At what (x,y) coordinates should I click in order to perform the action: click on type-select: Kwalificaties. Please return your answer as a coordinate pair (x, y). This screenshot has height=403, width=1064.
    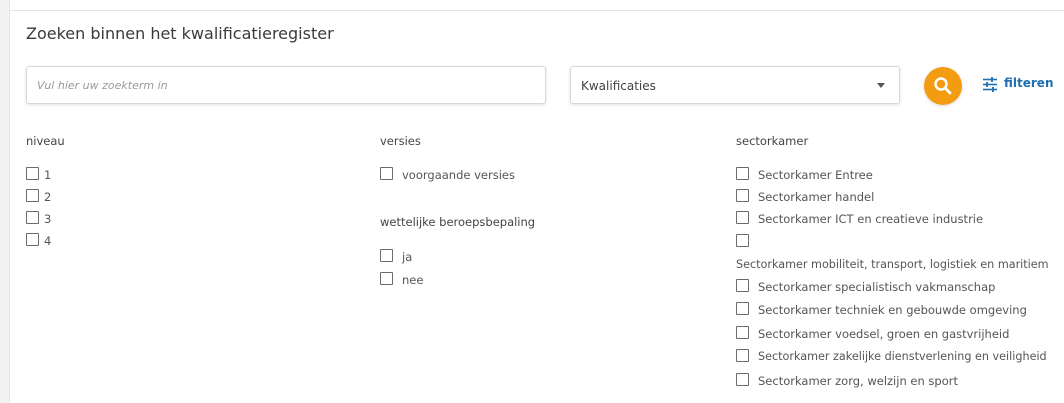
    Looking at the image, I should click on (735, 85).